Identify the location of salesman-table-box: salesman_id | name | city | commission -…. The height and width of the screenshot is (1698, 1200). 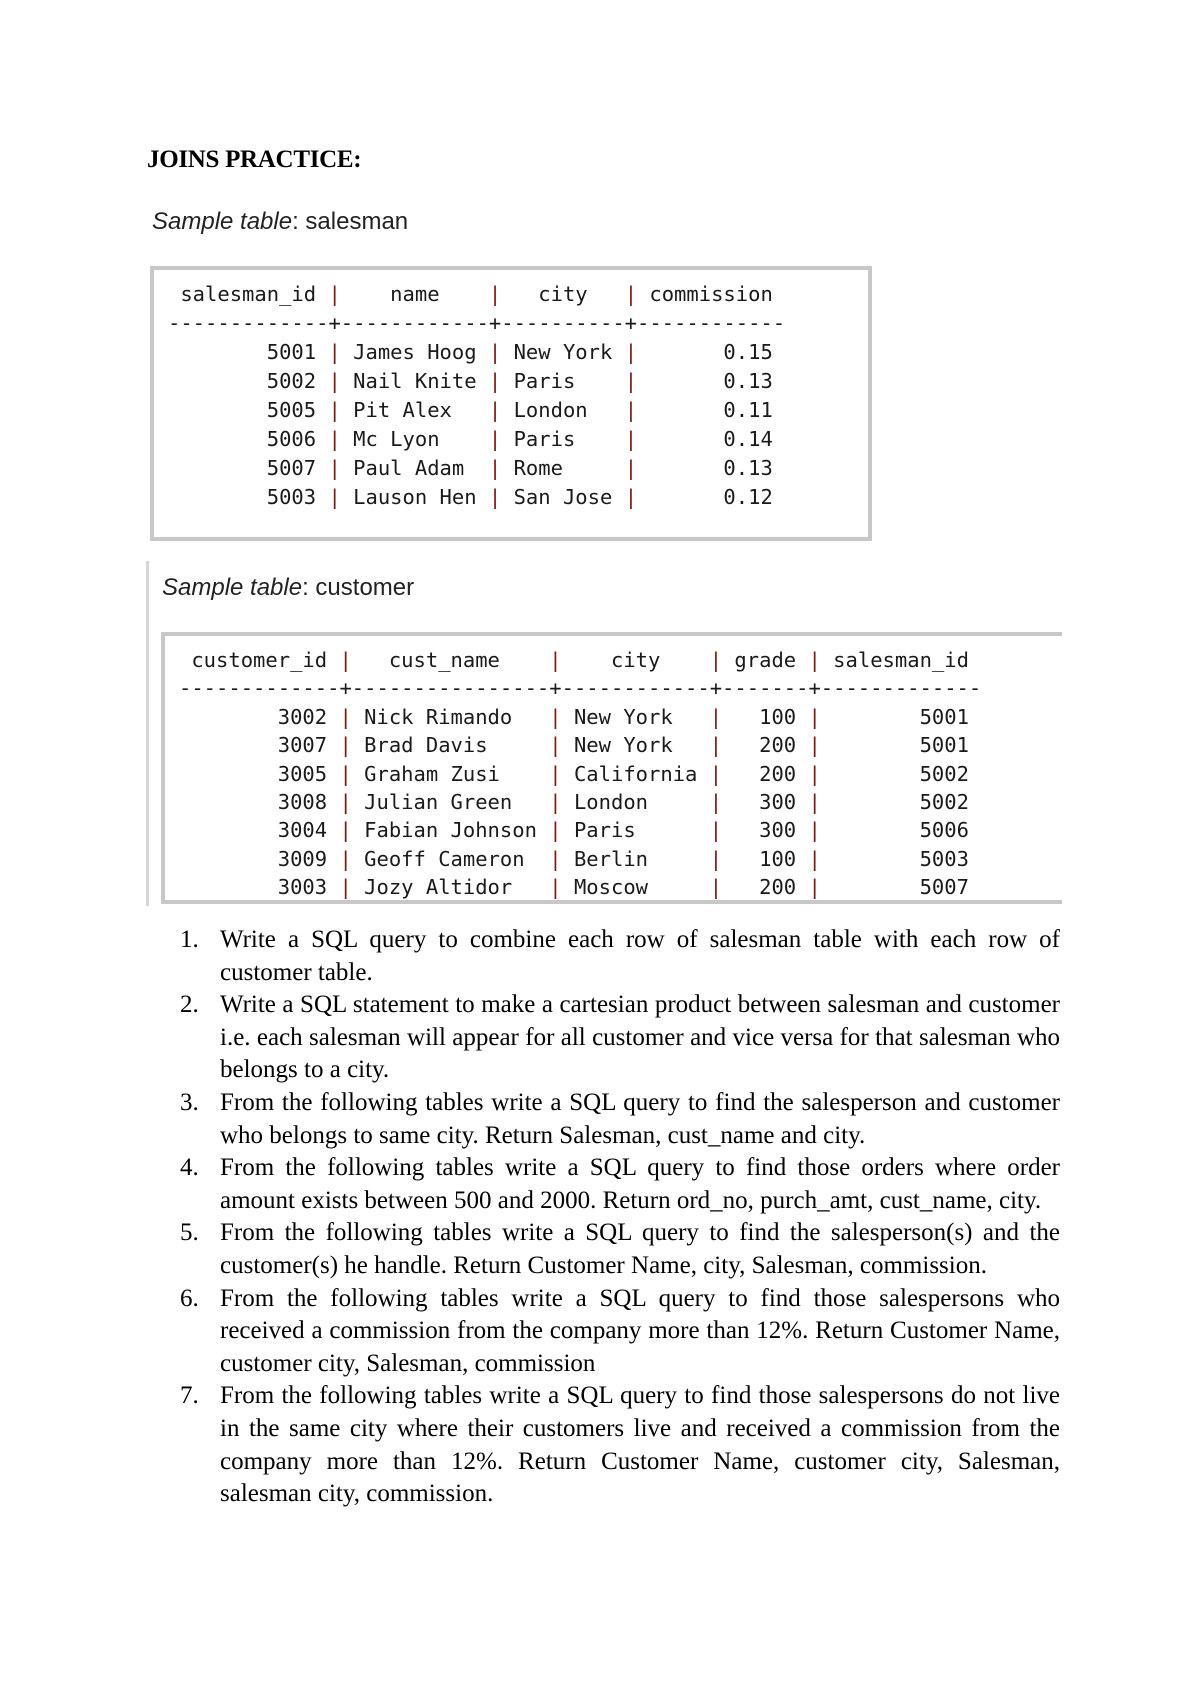
(511, 403).